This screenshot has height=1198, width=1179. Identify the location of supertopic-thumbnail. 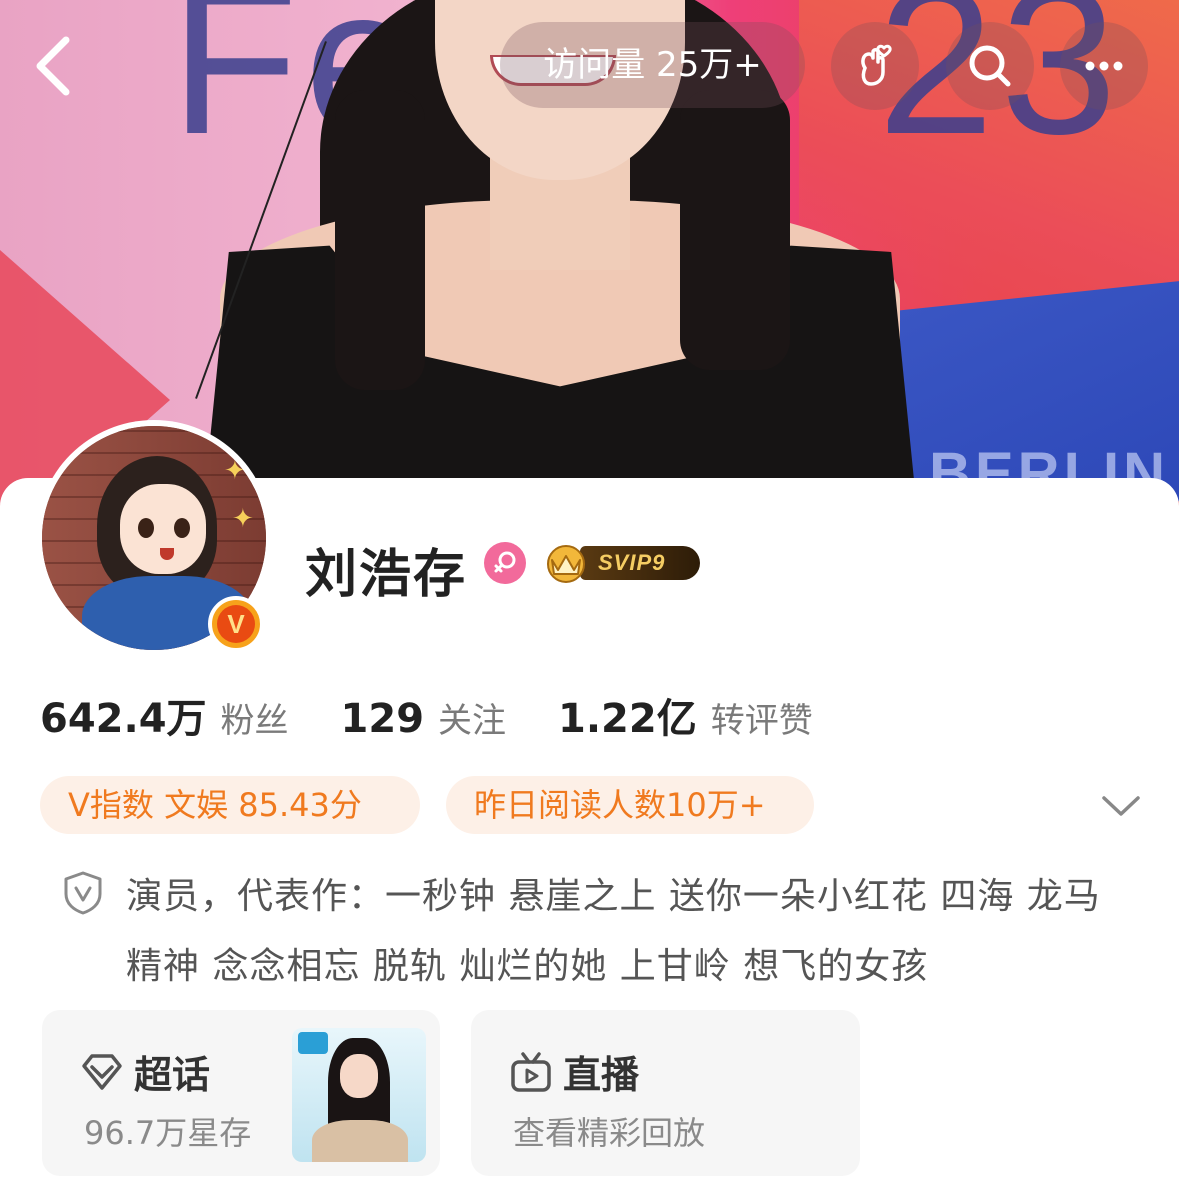
(359, 1095).